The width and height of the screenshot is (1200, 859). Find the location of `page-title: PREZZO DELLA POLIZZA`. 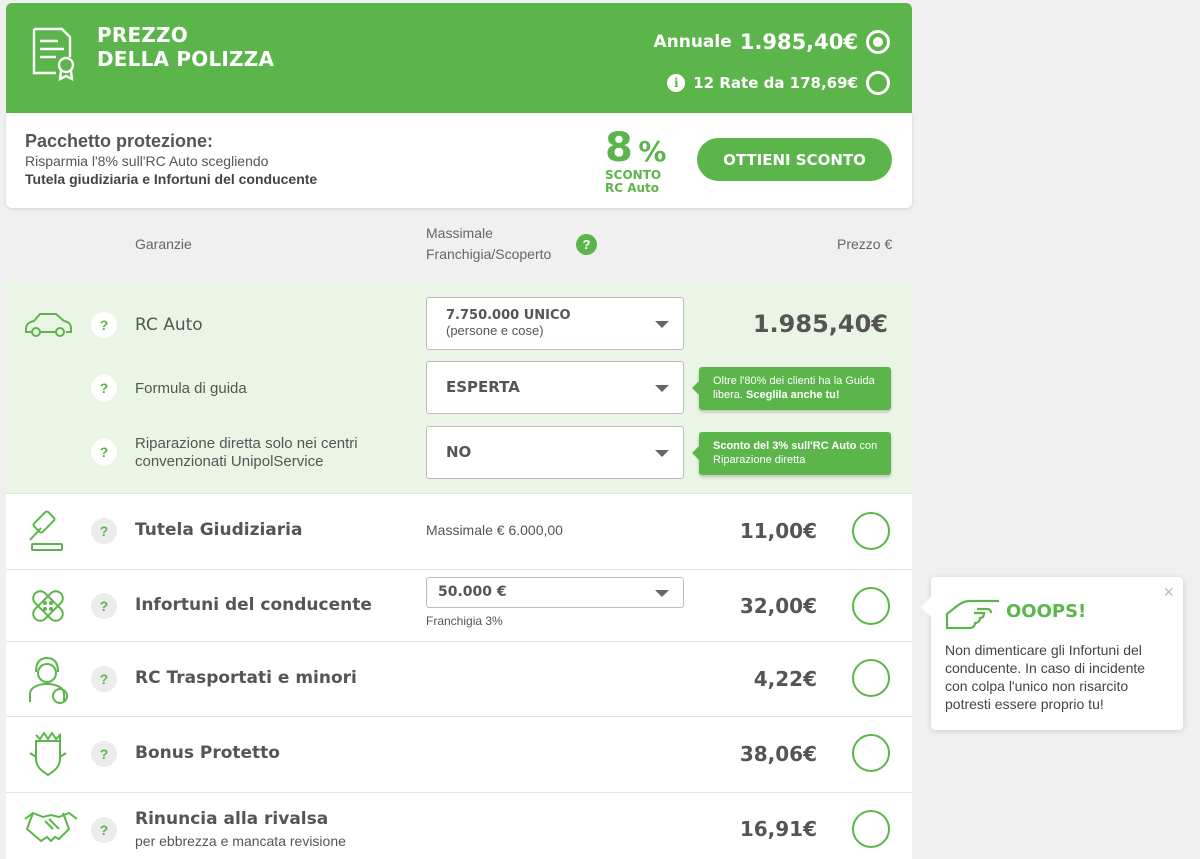

page-title: PREZZO DELLA POLIZZA is located at coordinates (185, 47).